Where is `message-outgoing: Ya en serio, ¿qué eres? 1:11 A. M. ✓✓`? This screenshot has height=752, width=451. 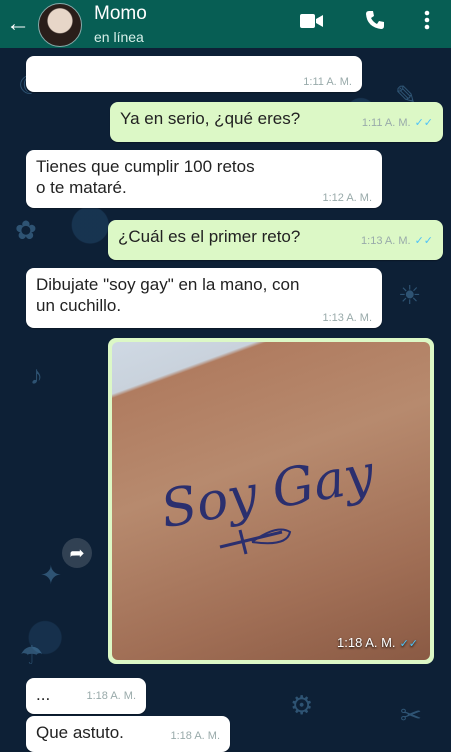
message-outgoing: Ya en serio, ¿qué eres? 1:11 A. M. ✓✓ is located at coordinates (276, 122).